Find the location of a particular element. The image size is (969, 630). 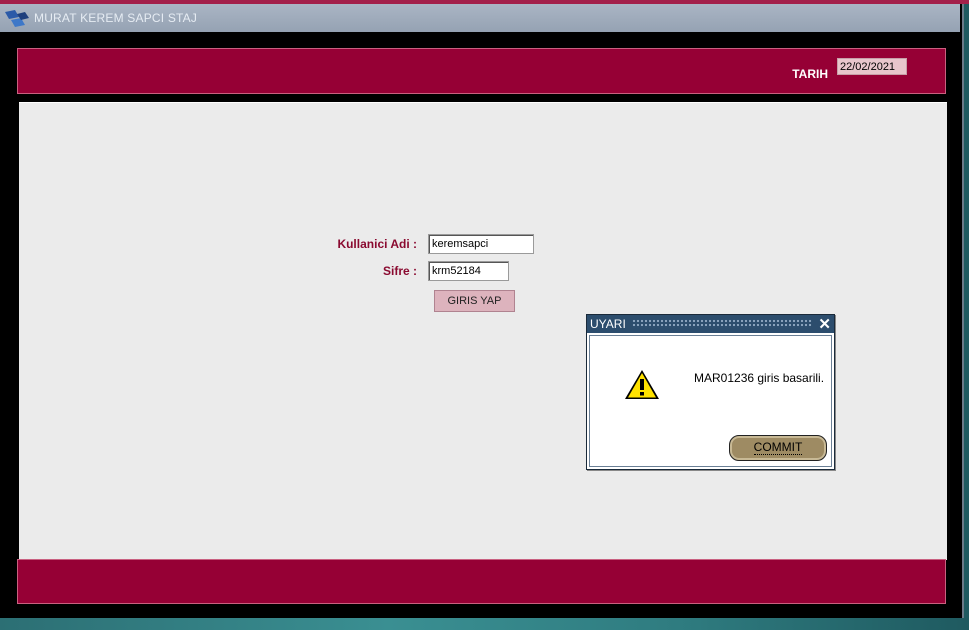

password-input: krm52184 is located at coordinates (468, 271).